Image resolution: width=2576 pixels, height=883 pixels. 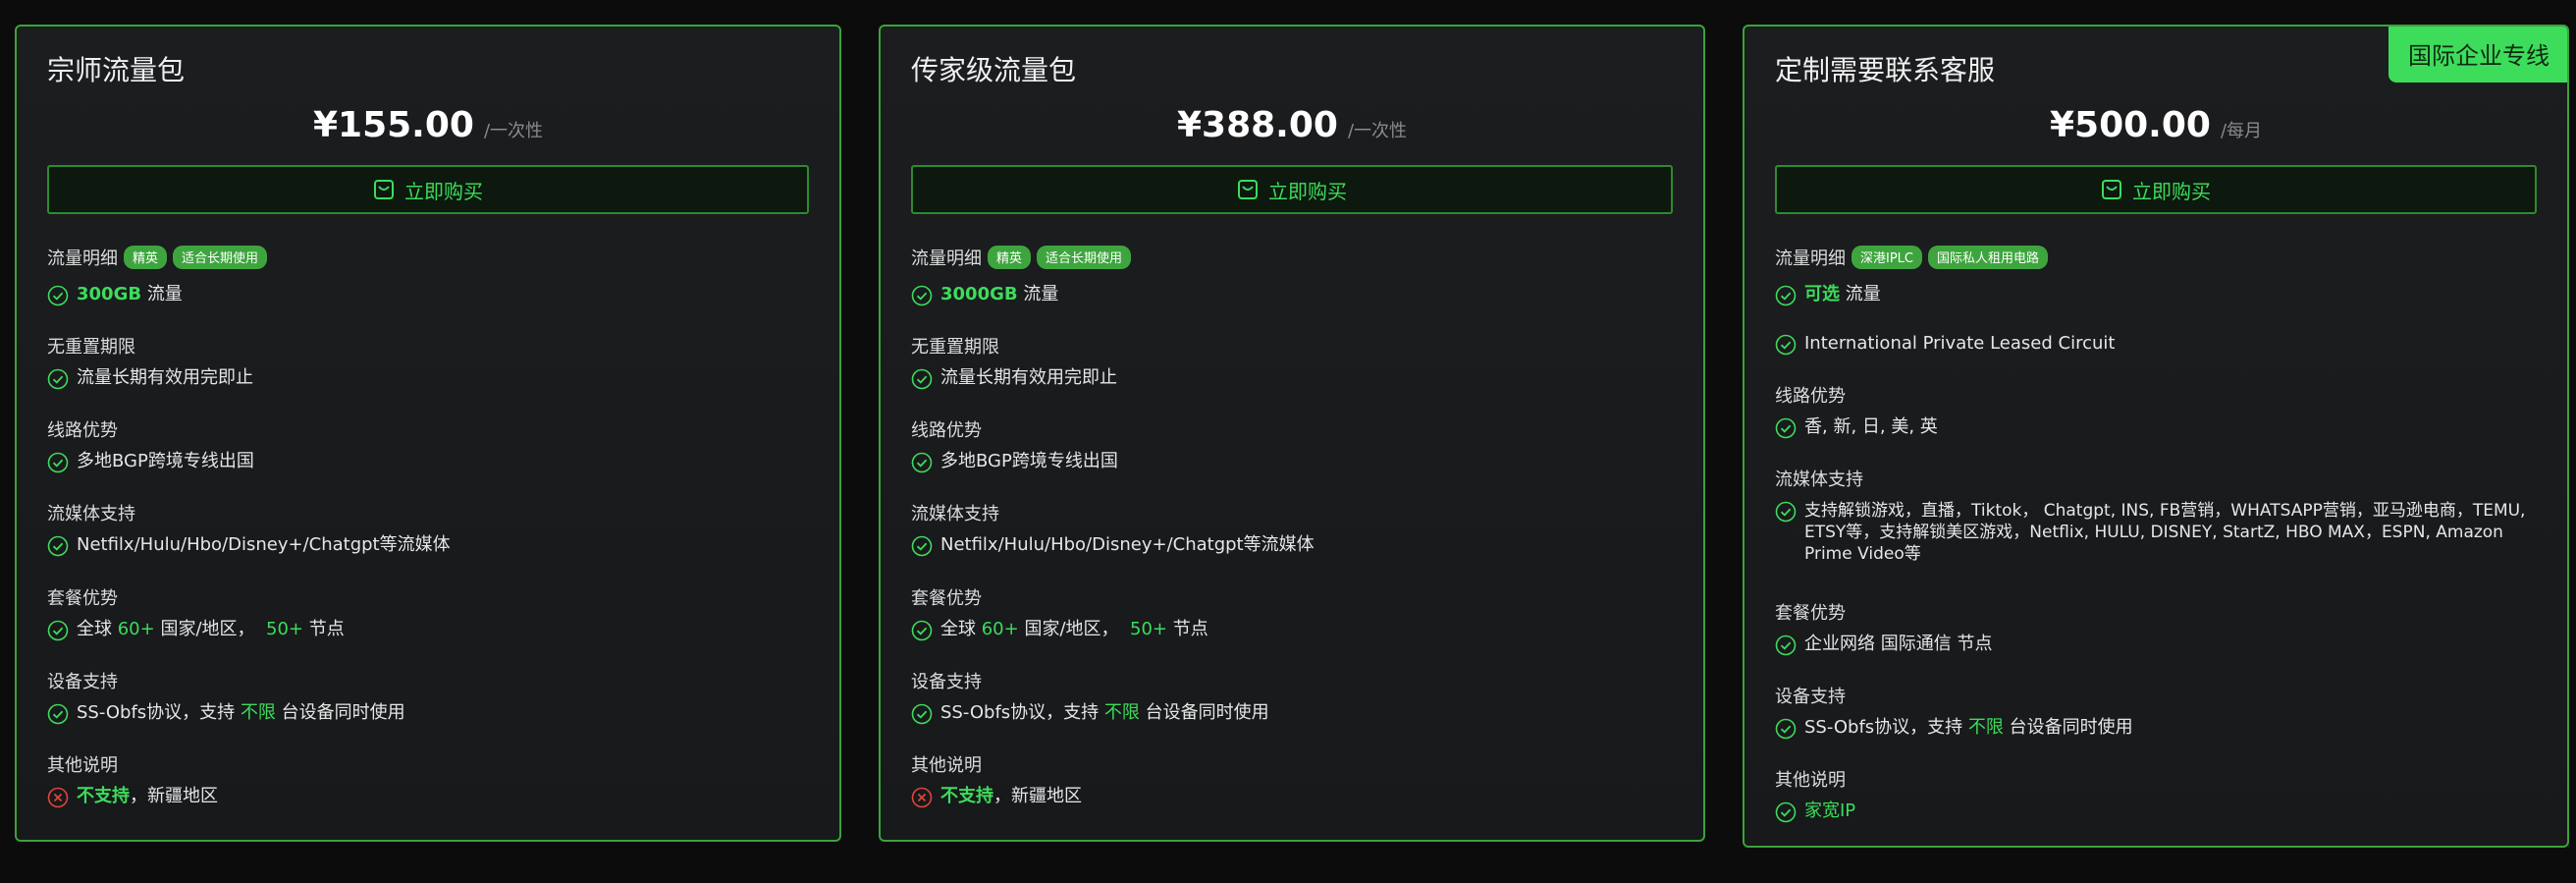 What do you see at coordinates (955, 348) in the screenshot?
I see `section-title: 无重置期限` at bounding box center [955, 348].